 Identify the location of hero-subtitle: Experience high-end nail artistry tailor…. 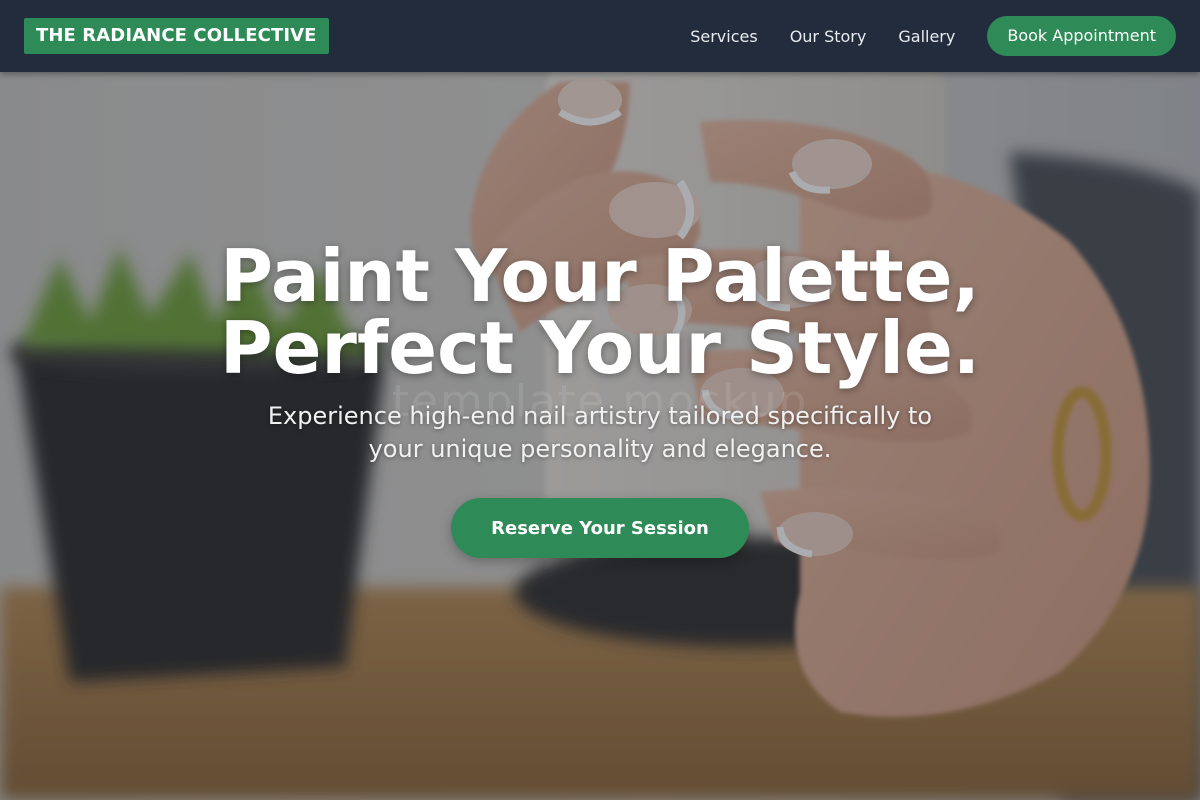
(600, 432).